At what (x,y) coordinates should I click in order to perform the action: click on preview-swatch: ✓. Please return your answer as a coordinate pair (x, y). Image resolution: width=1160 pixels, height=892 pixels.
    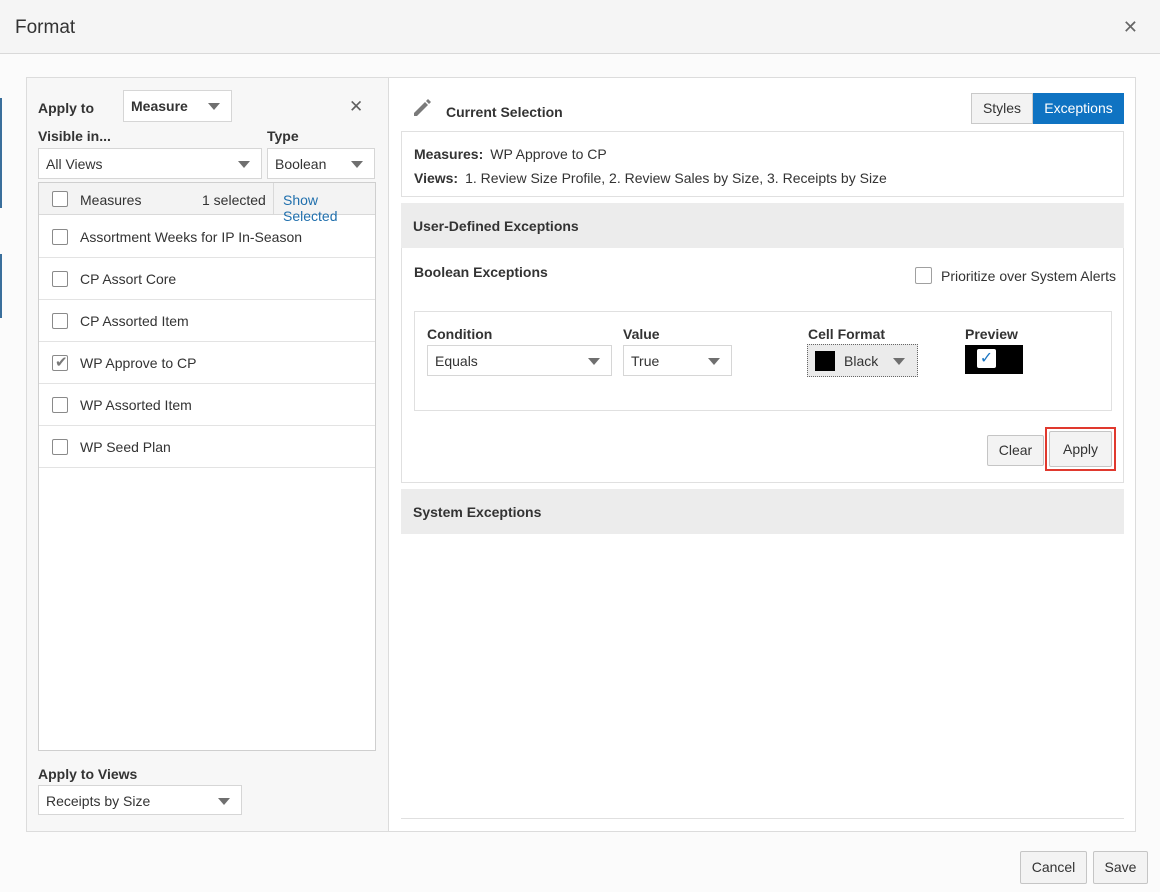
    Looking at the image, I should click on (994, 359).